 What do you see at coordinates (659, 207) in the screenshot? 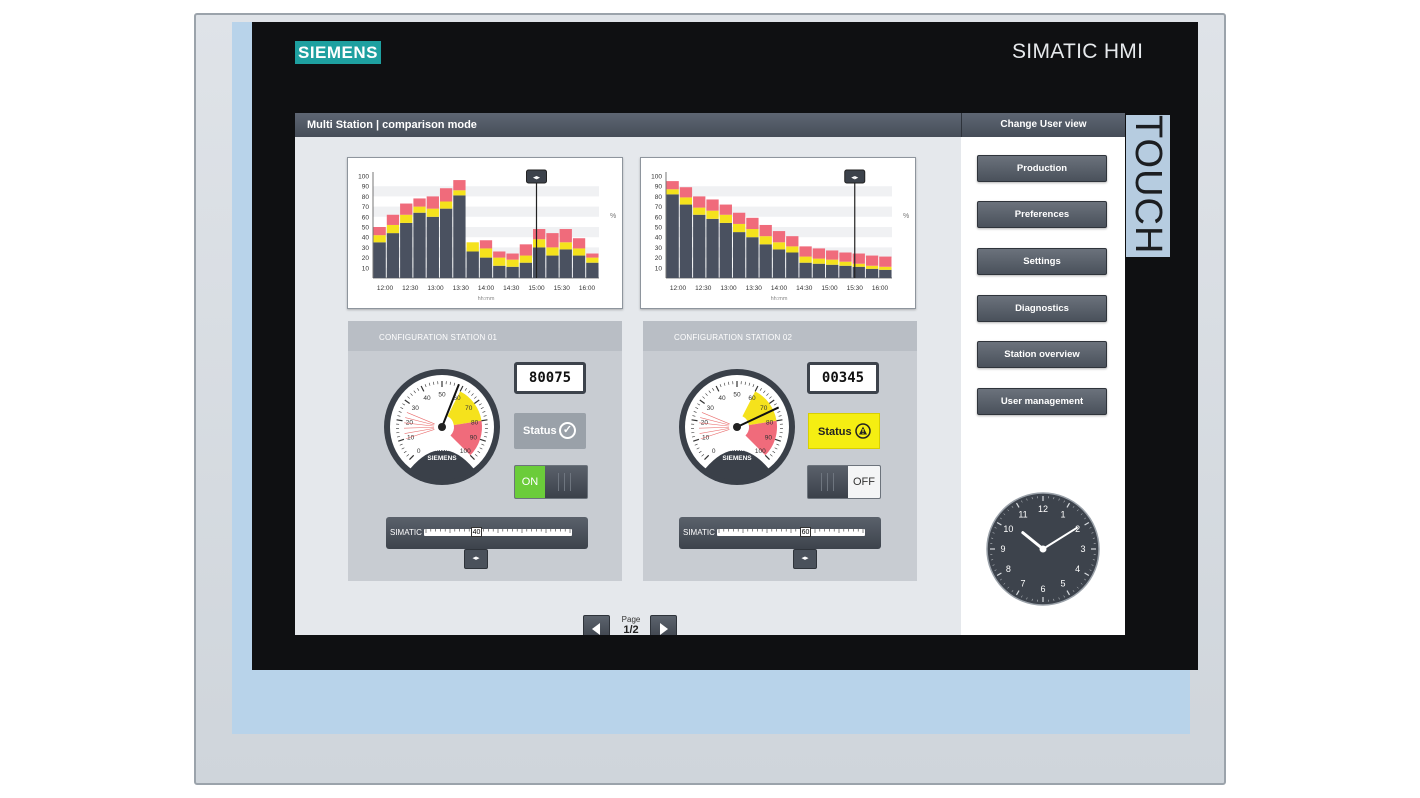
I see `y-tick-label: 70` at bounding box center [659, 207].